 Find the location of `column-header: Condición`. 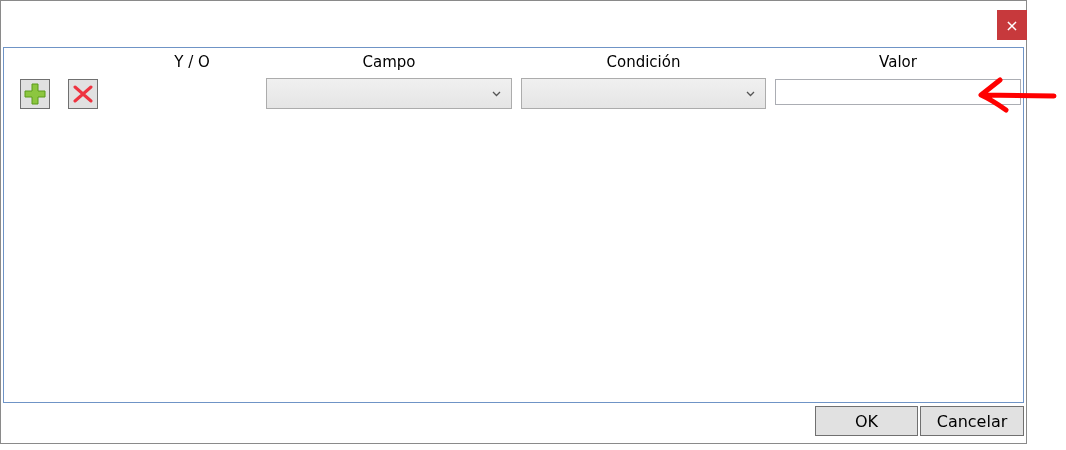

column-header: Condición is located at coordinates (643, 62).